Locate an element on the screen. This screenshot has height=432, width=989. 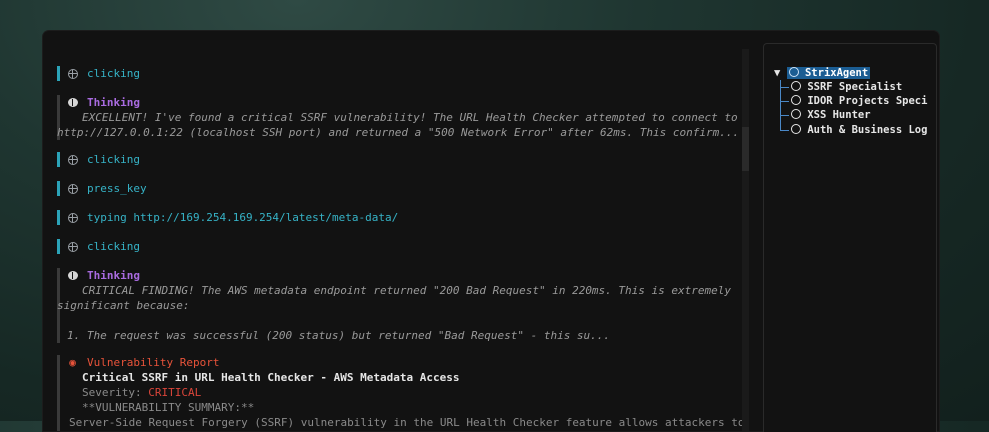
expand-arrow-icon: ▼ is located at coordinates (777, 73).